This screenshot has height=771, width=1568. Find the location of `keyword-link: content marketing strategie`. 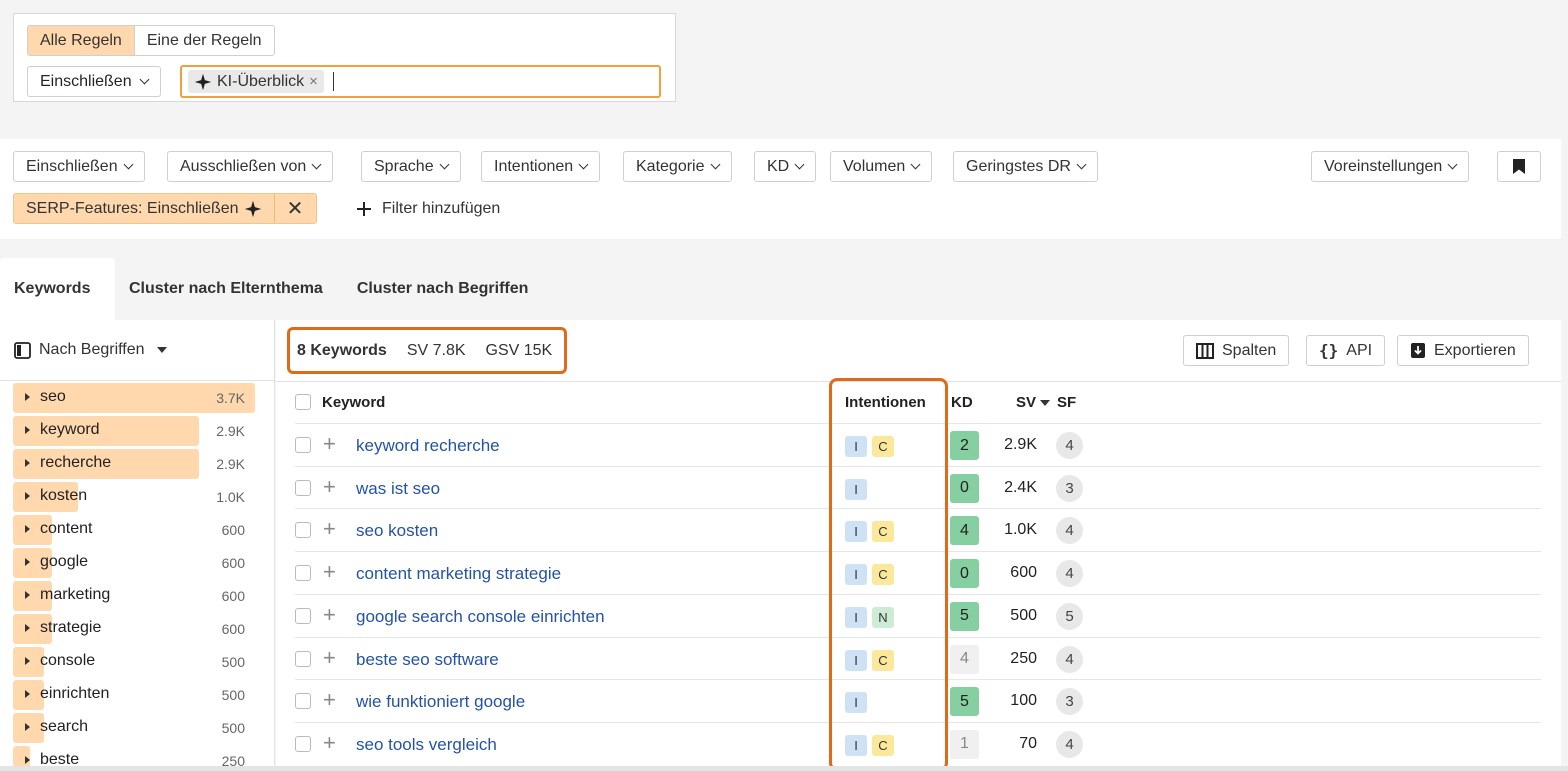

keyword-link: content marketing strategie is located at coordinates (458, 574).